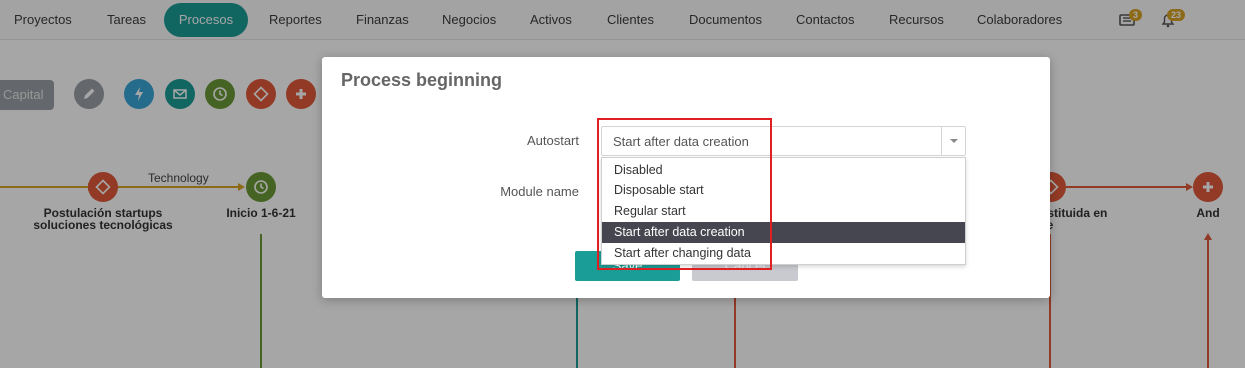 Image resolution: width=1245 pixels, height=368 pixels. Describe the element at coordinates (552, 140) in the screenshot. I see `autostart-label: Autostart` at that location.